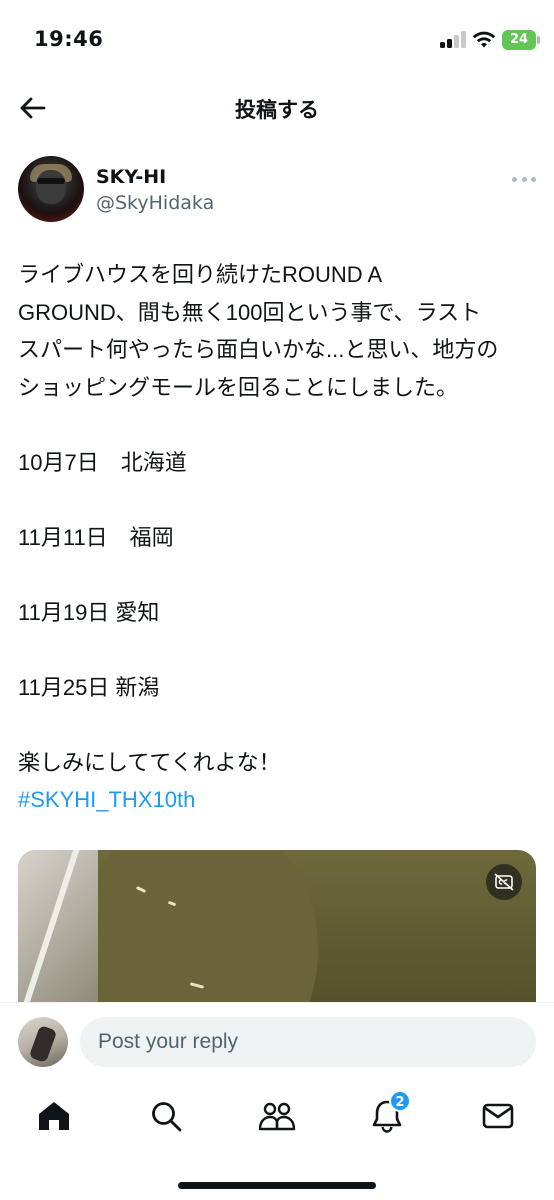 This screenshot has width=554, height=1200. I want to click on post-closing: 楽しみにしててくれよな！, so click(149, 762).